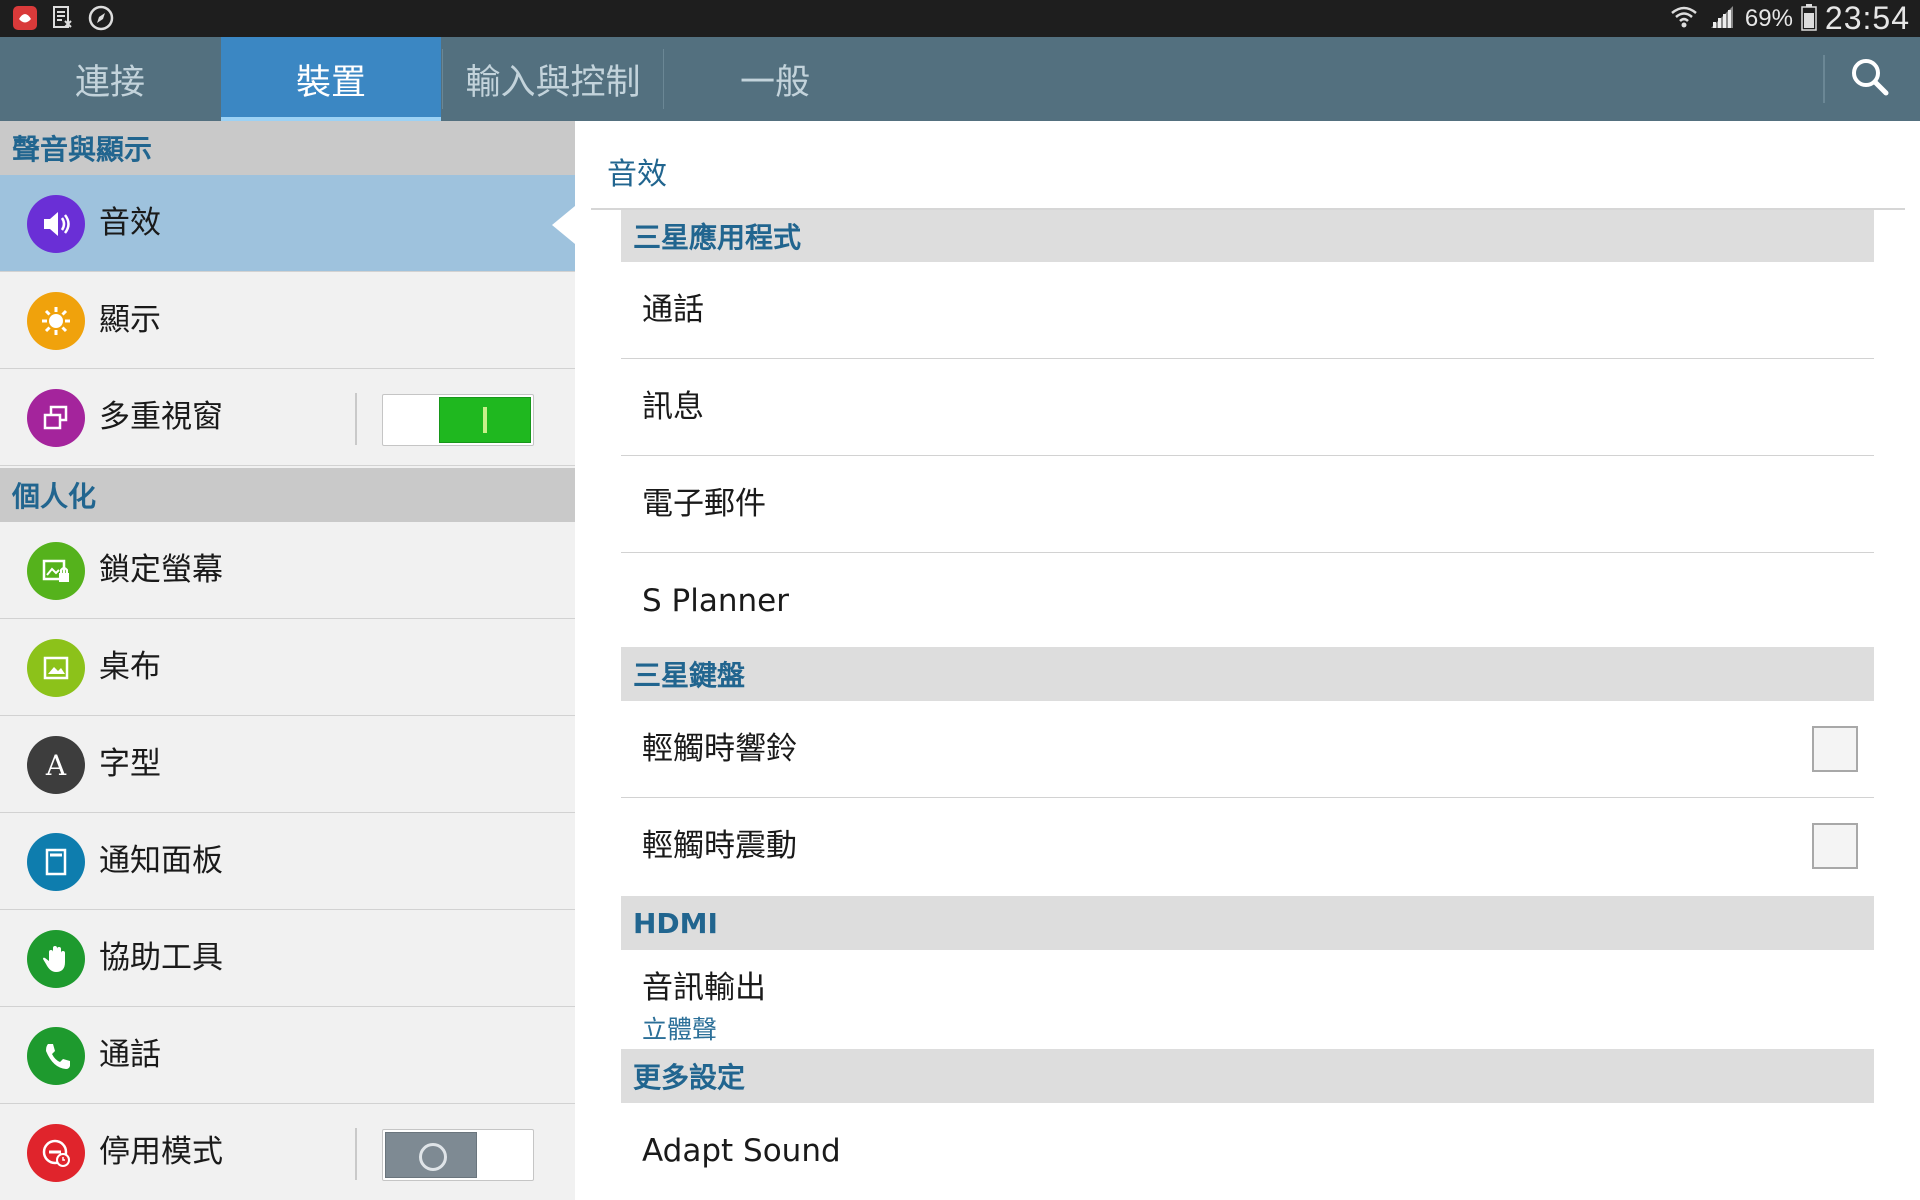 The height and width of the screenshot is (1200, 1920). Describe the element at coordinates (741, 1151) in the screenshot. I see `setting-label: Adapt Sound` at that location.